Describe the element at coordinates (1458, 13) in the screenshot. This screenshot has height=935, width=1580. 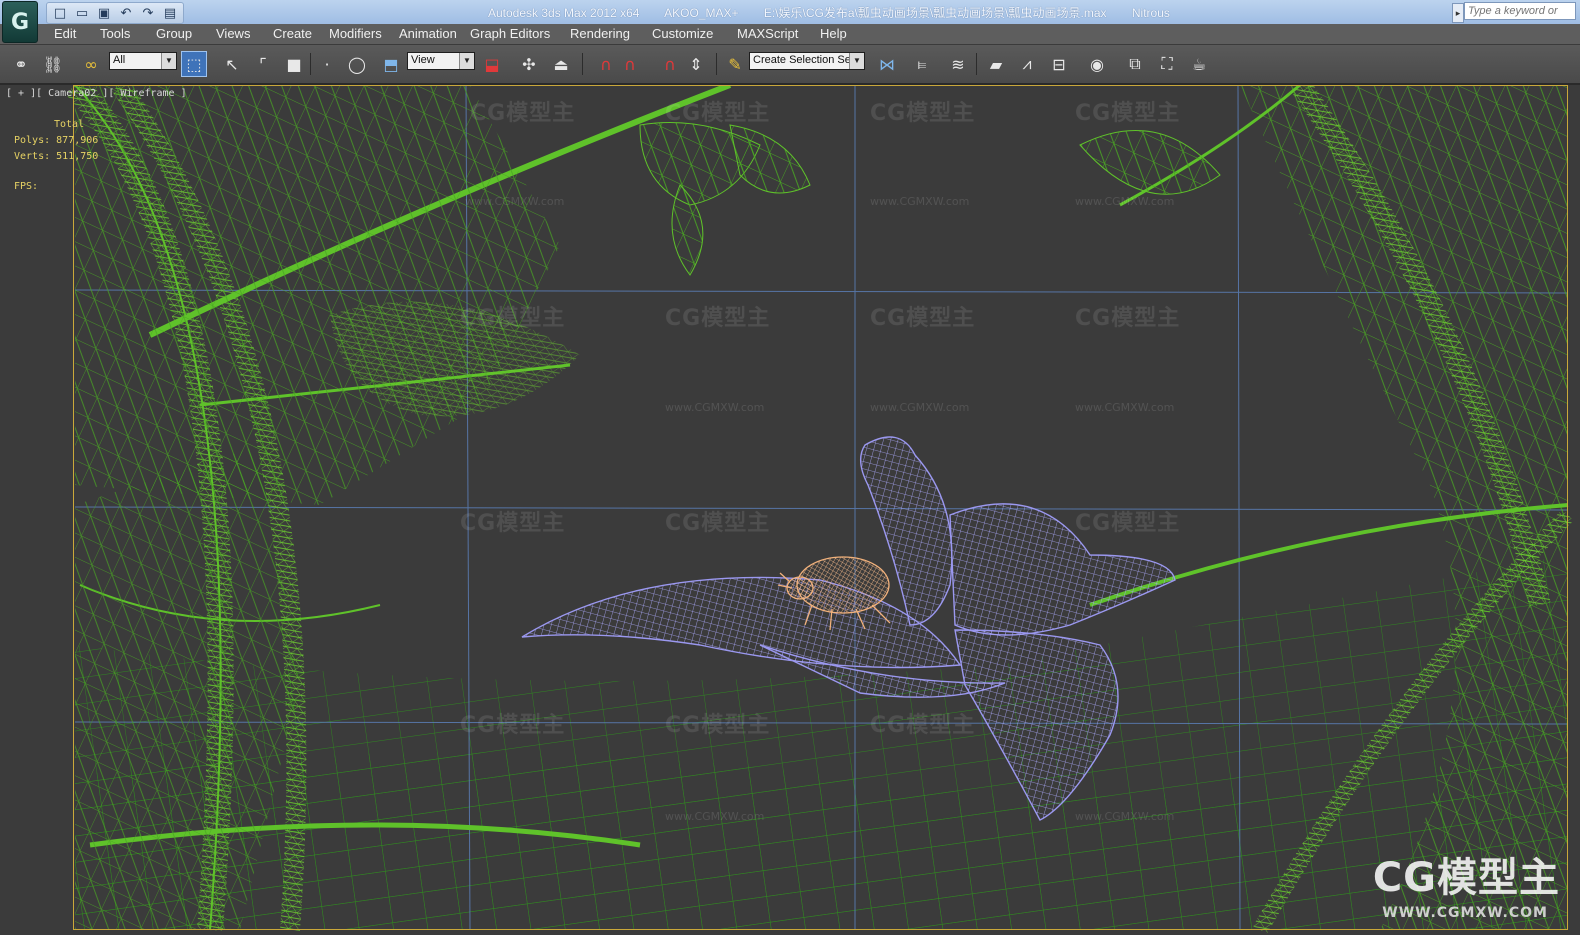
I see `search-expand-icon: ▸` at that location.